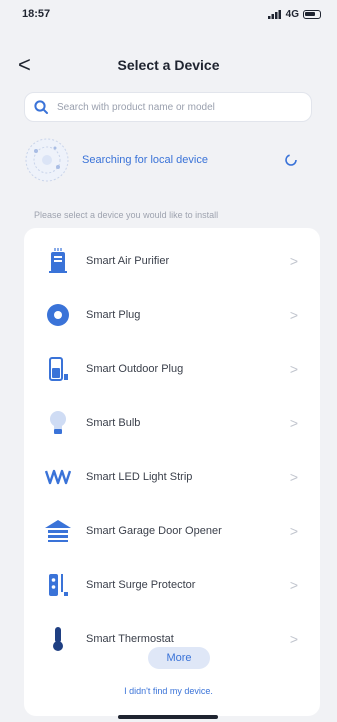 This screenshot has height=722, width=337. I want to click on device-item-air-purifier: Smart Air Purifier >, so click(172, 261).